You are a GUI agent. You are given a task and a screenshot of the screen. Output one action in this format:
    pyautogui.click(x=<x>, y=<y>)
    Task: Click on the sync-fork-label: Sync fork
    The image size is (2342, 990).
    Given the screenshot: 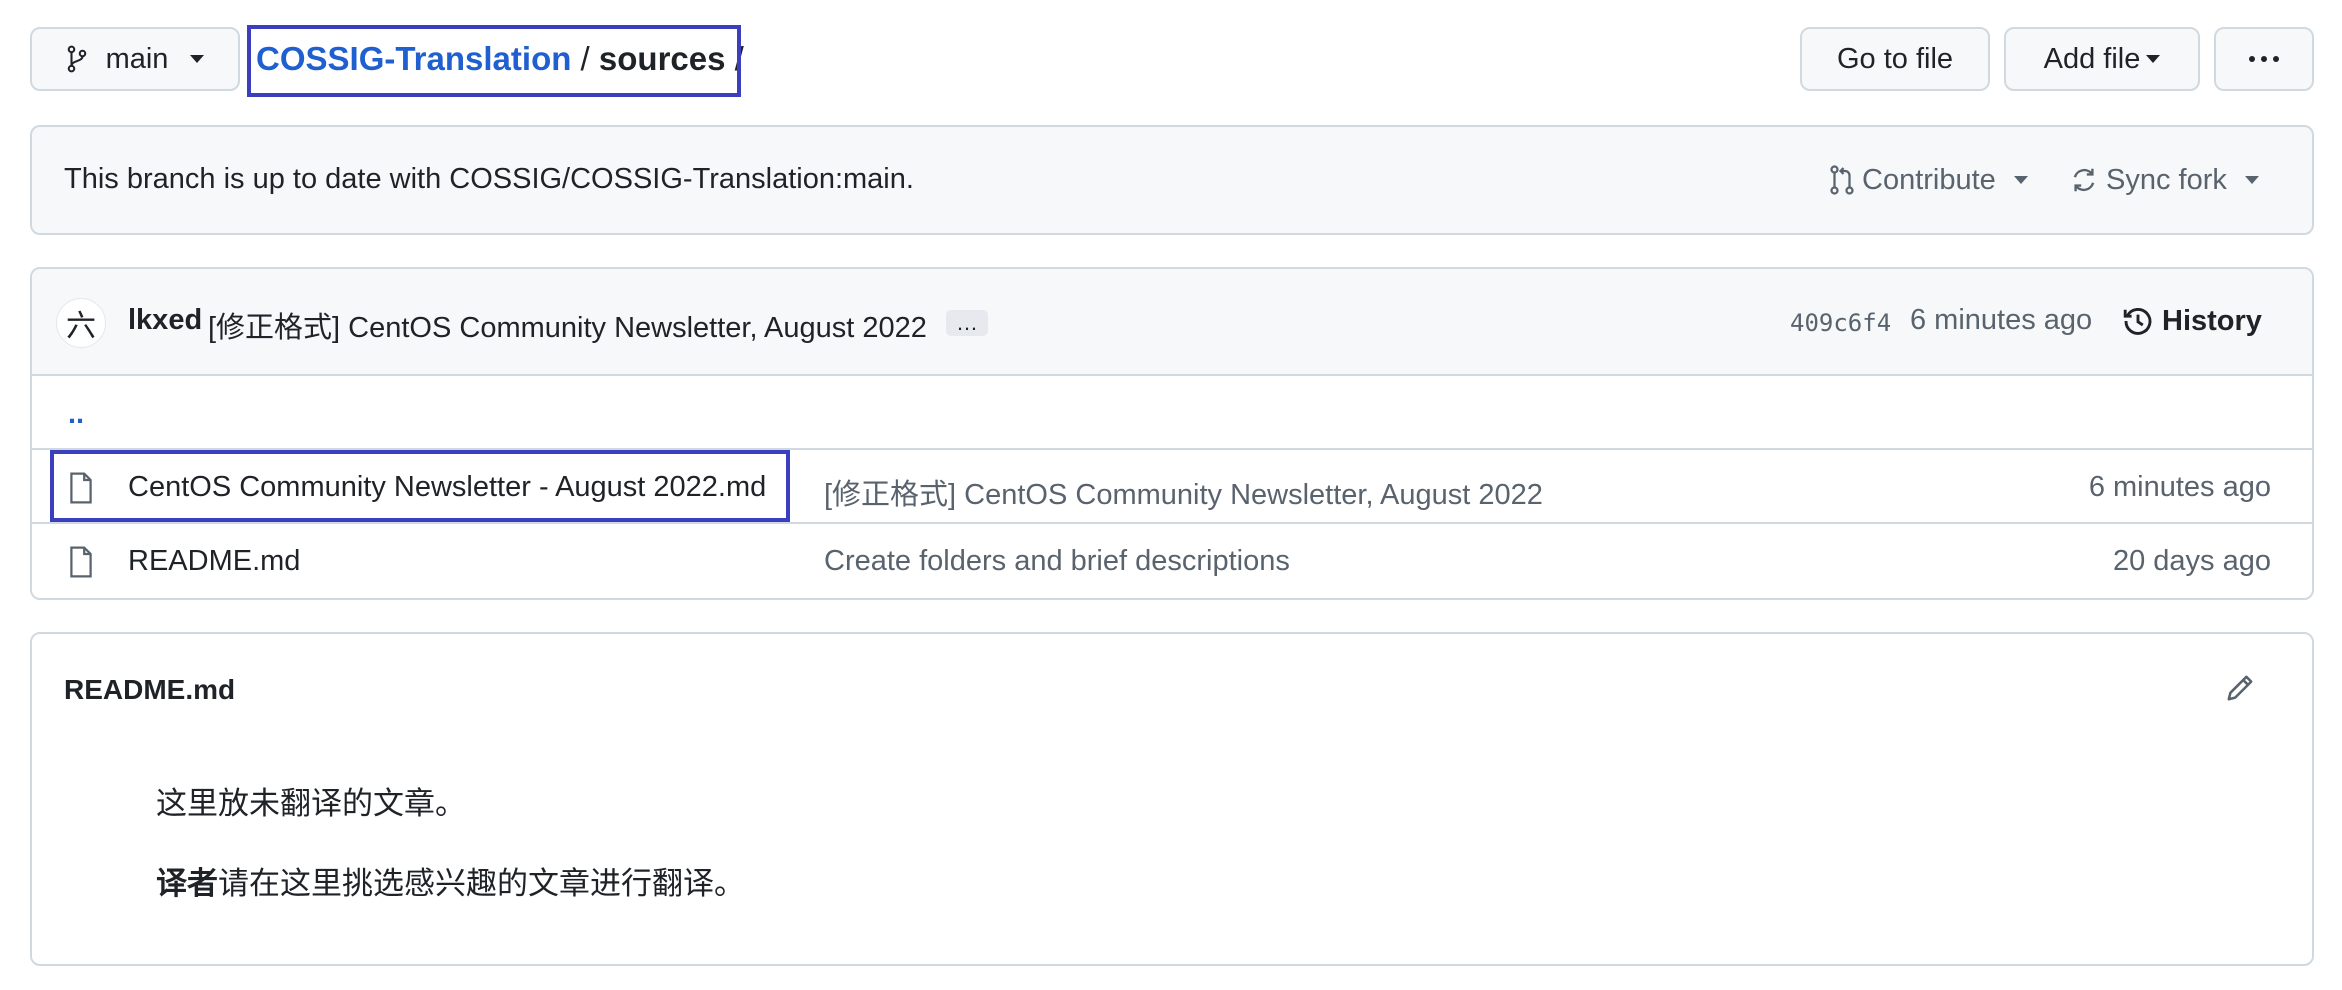 What is the action you would take?
    pyautogui.click(x=2166, y=179)
    